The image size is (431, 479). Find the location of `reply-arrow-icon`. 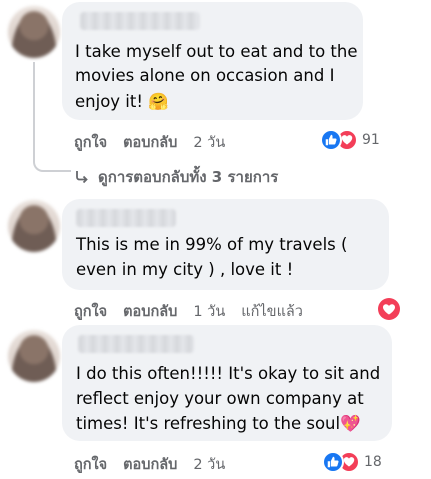

reply-arrow-icon is located at coordinates (82, 177).